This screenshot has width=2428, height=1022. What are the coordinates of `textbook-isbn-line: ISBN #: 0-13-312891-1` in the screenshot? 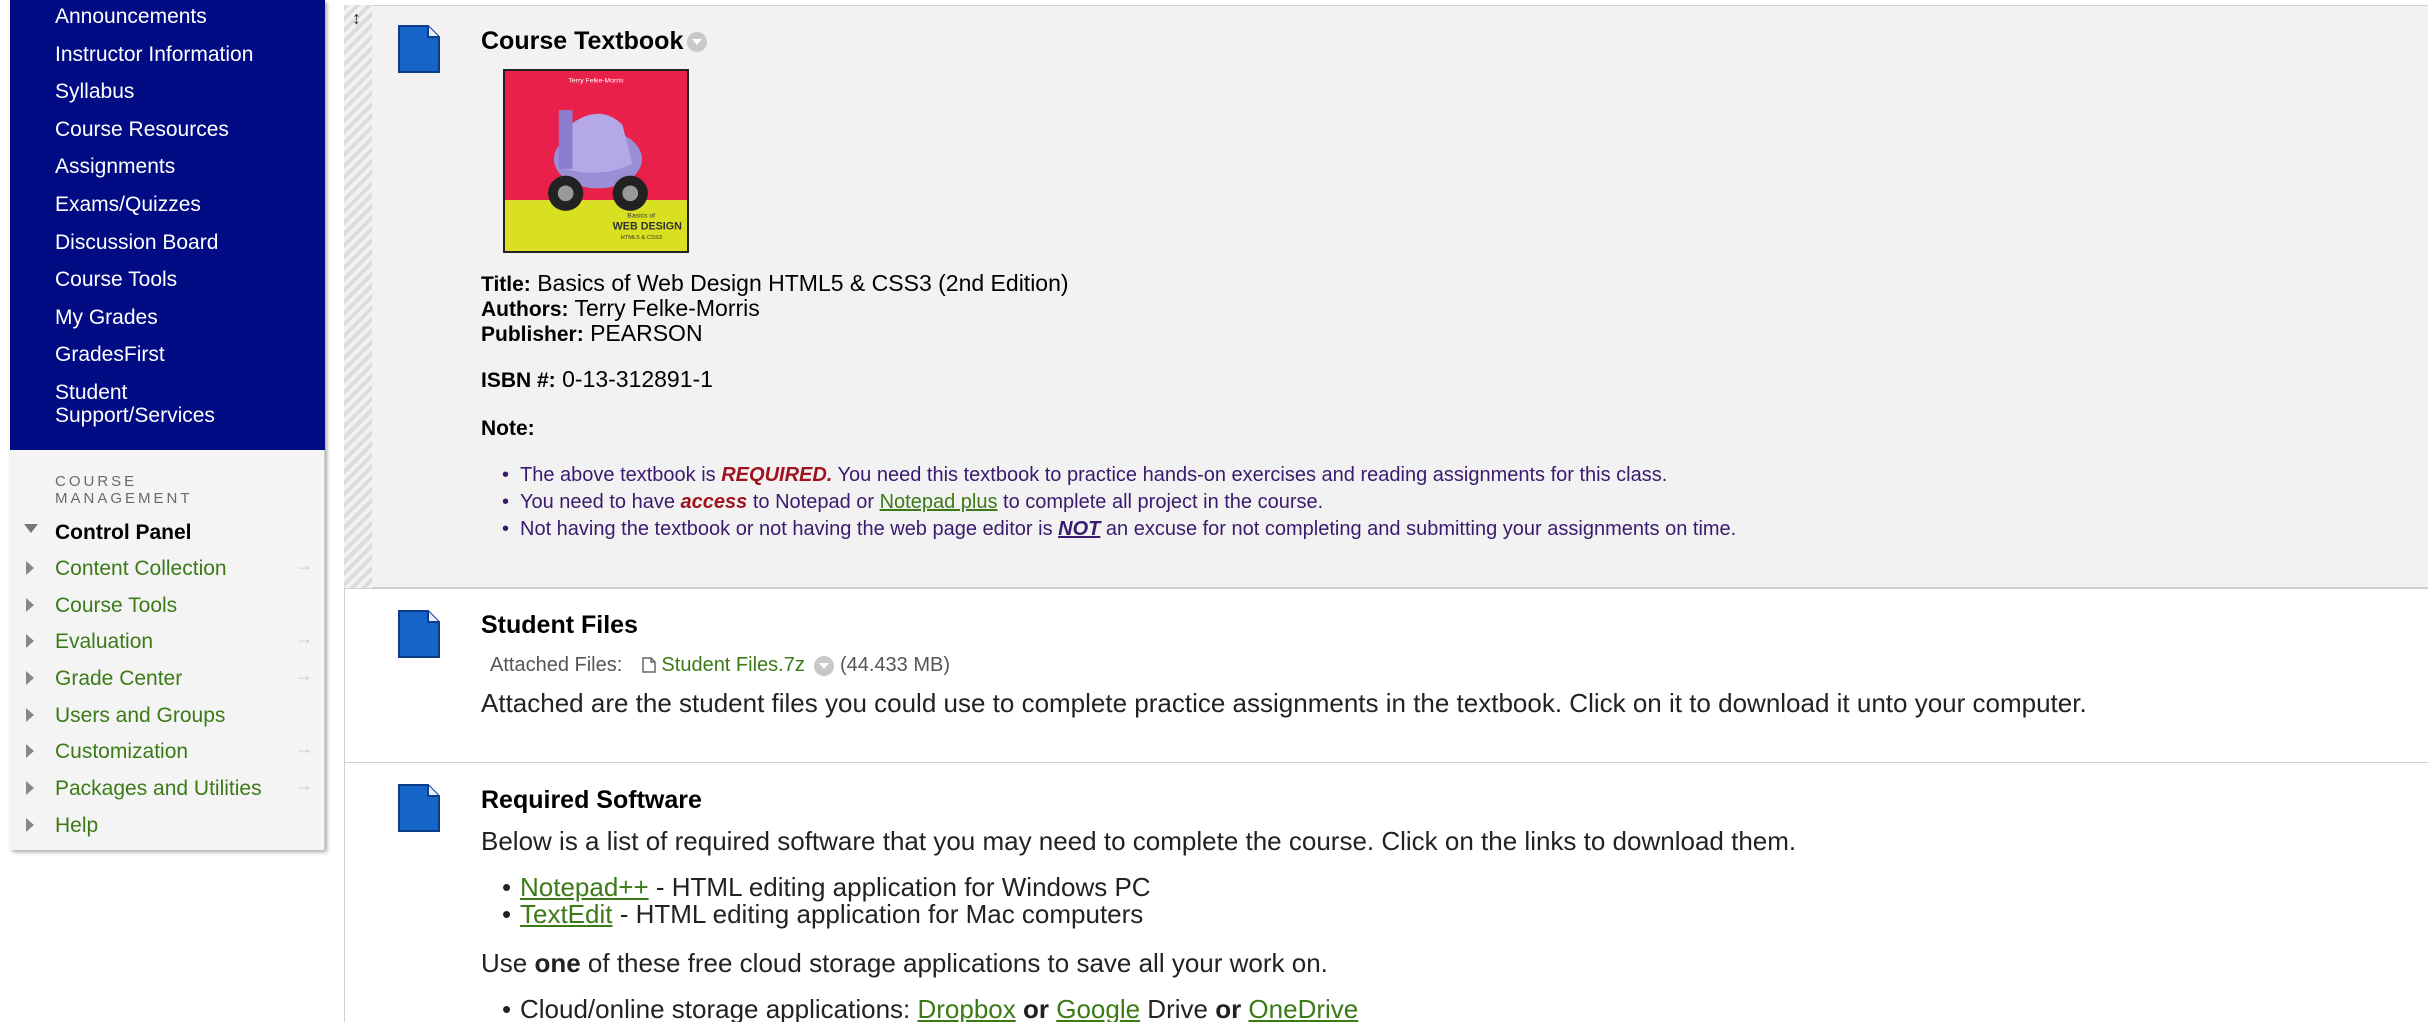 It's located at (597, 379).